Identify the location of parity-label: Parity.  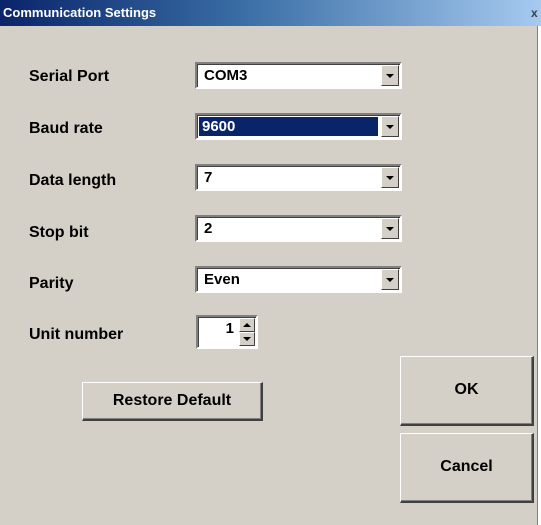
(51, 283).